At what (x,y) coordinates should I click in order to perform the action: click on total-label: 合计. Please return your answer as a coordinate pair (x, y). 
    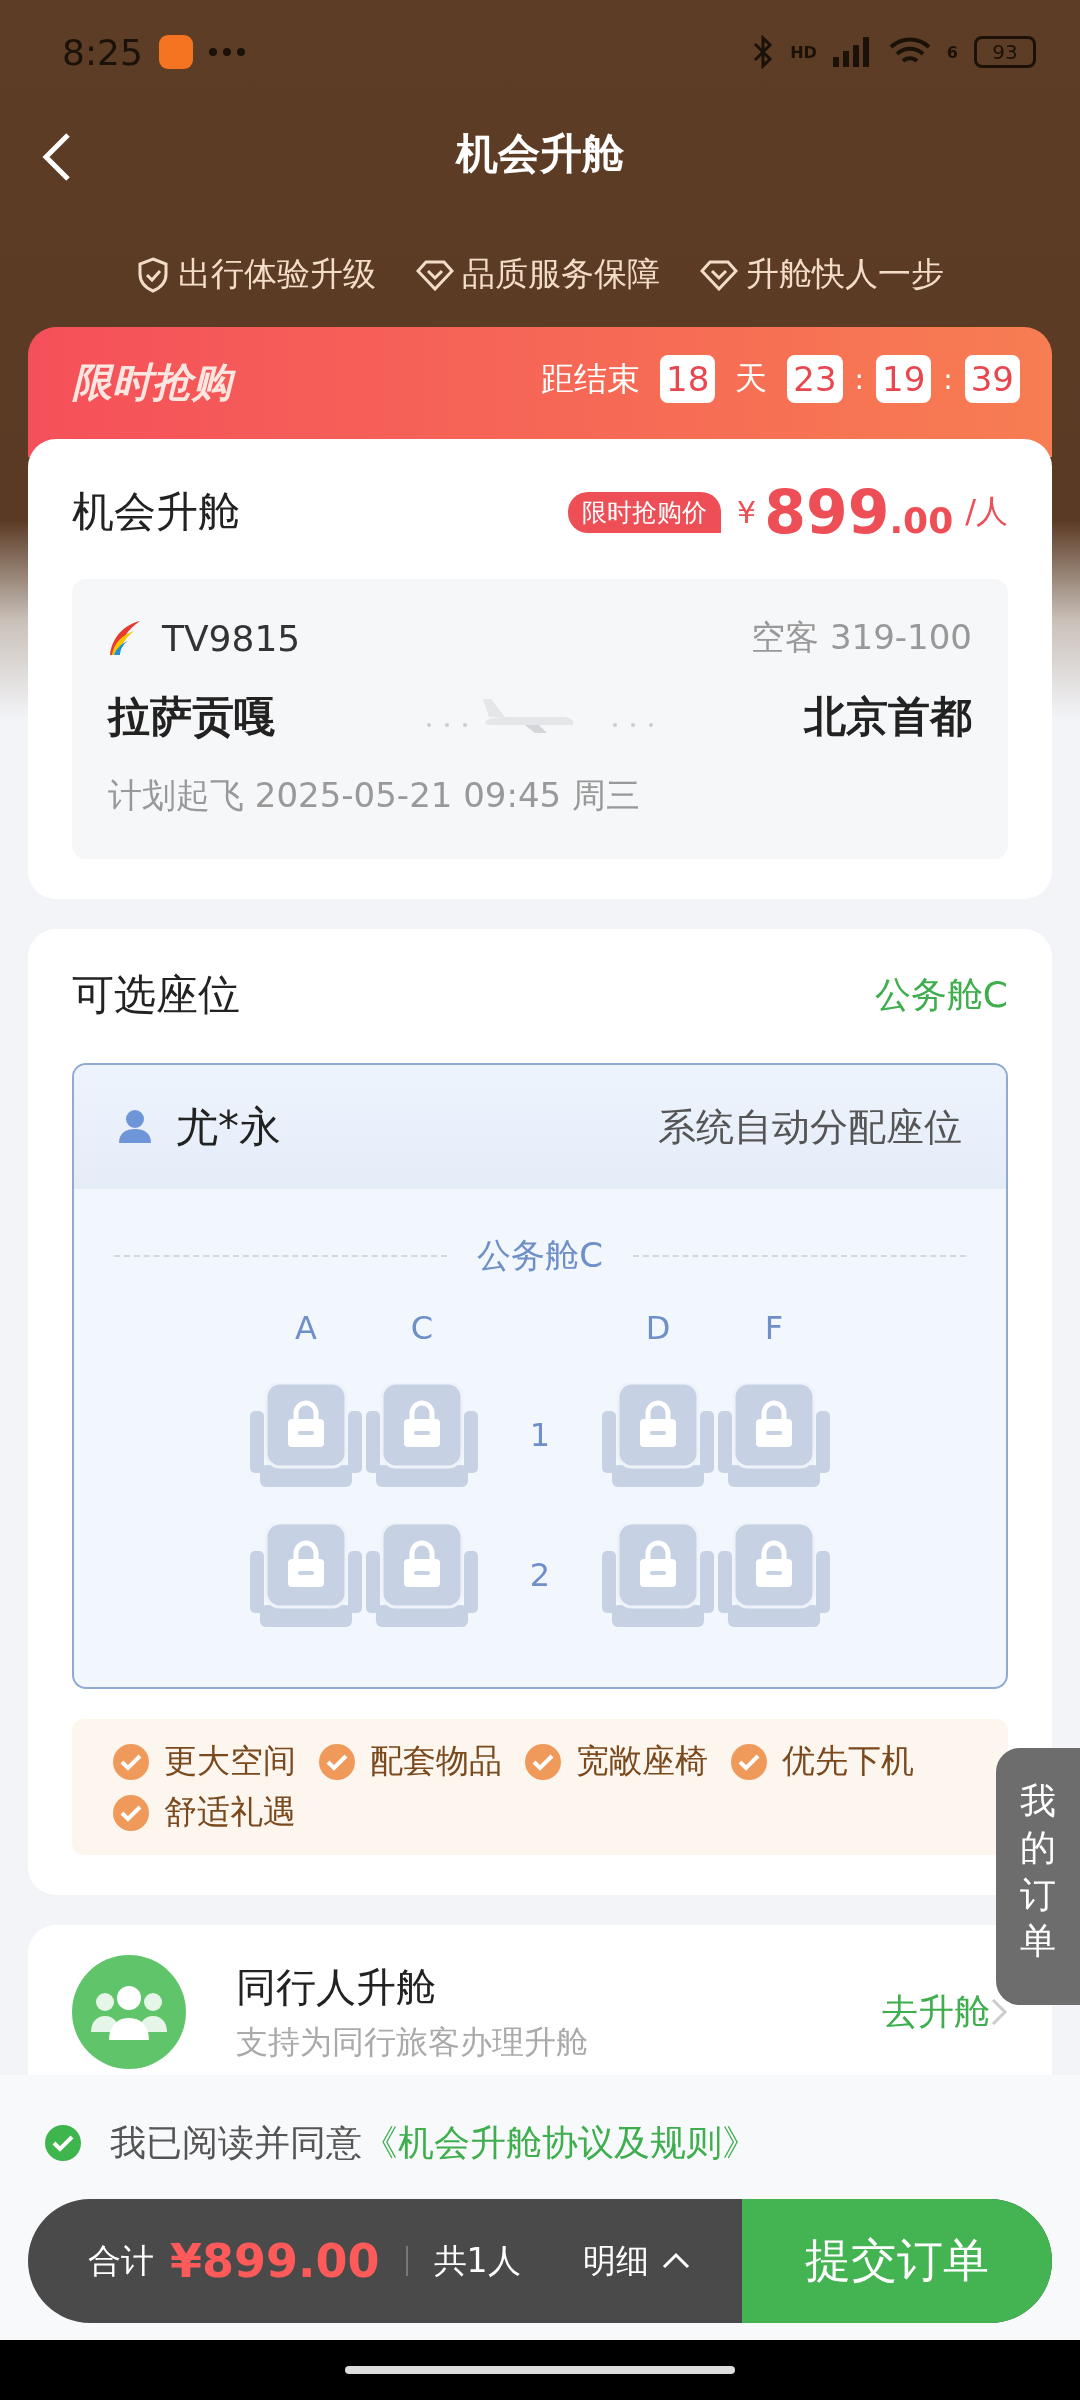
    Looking at the image, I should click on (121, 2260).